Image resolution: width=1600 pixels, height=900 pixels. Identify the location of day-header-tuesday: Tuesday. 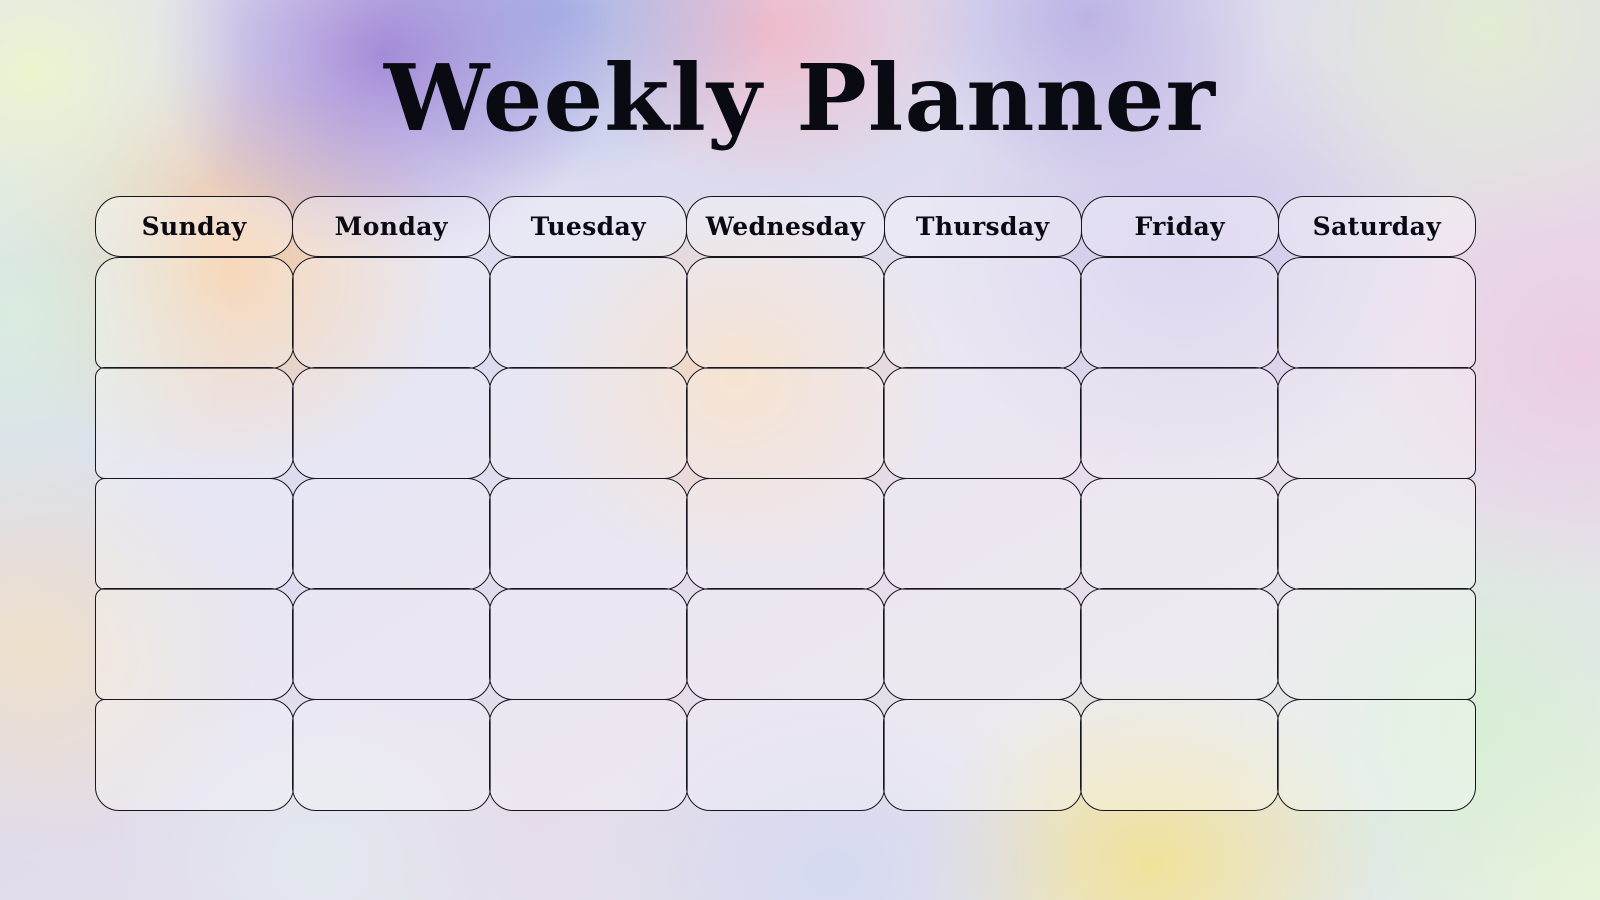
(588, 226).